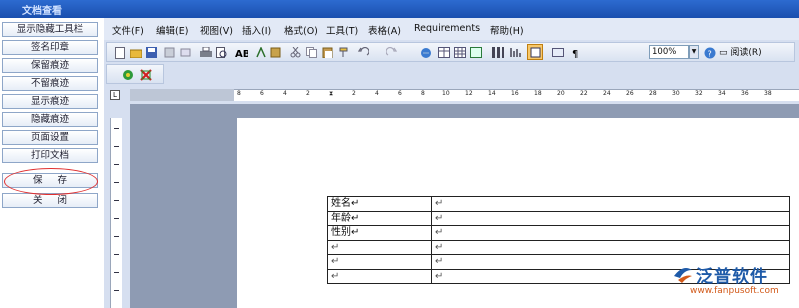  What do you see at coordinates (256, 30) in the screenshot?
I see `menu-insert: 插入(I)` at bounding box center [256, 30].